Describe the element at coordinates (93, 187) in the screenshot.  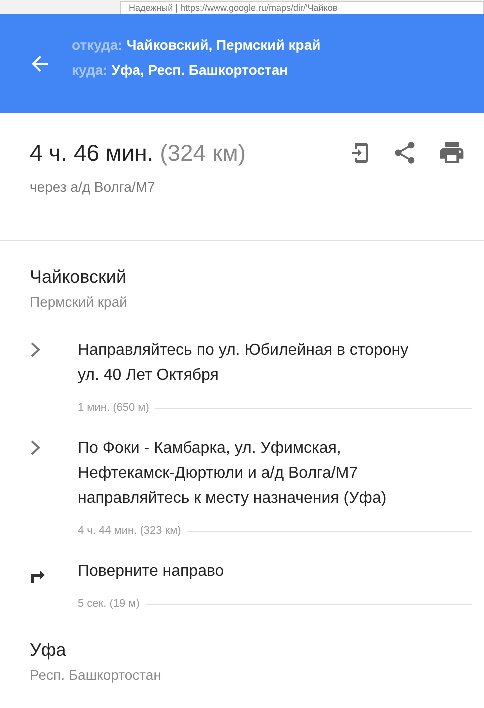
I see `route-via: через а/д Волга/М7` at that location.